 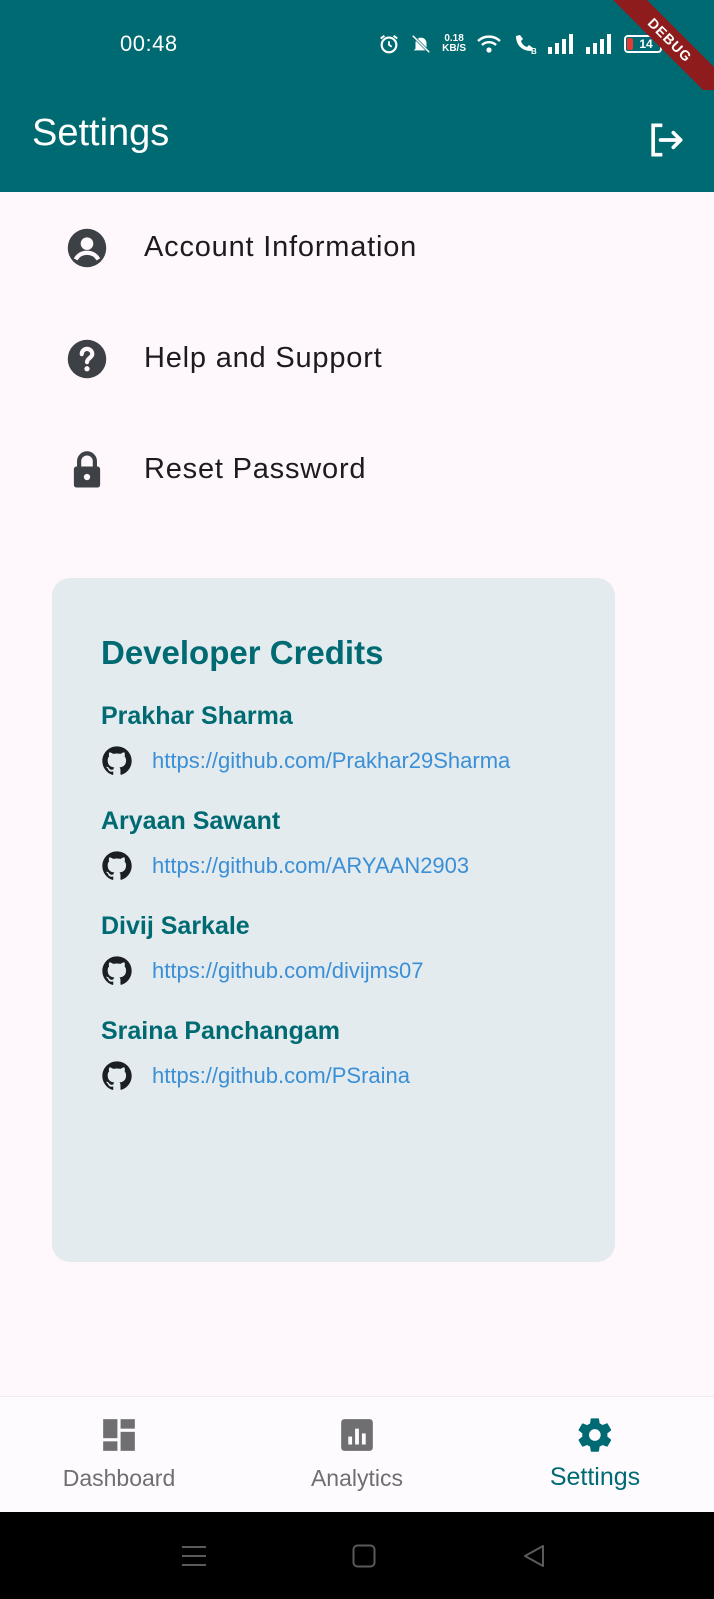 I want to click on menu-lines-icon, so click(x=194, y=1556).